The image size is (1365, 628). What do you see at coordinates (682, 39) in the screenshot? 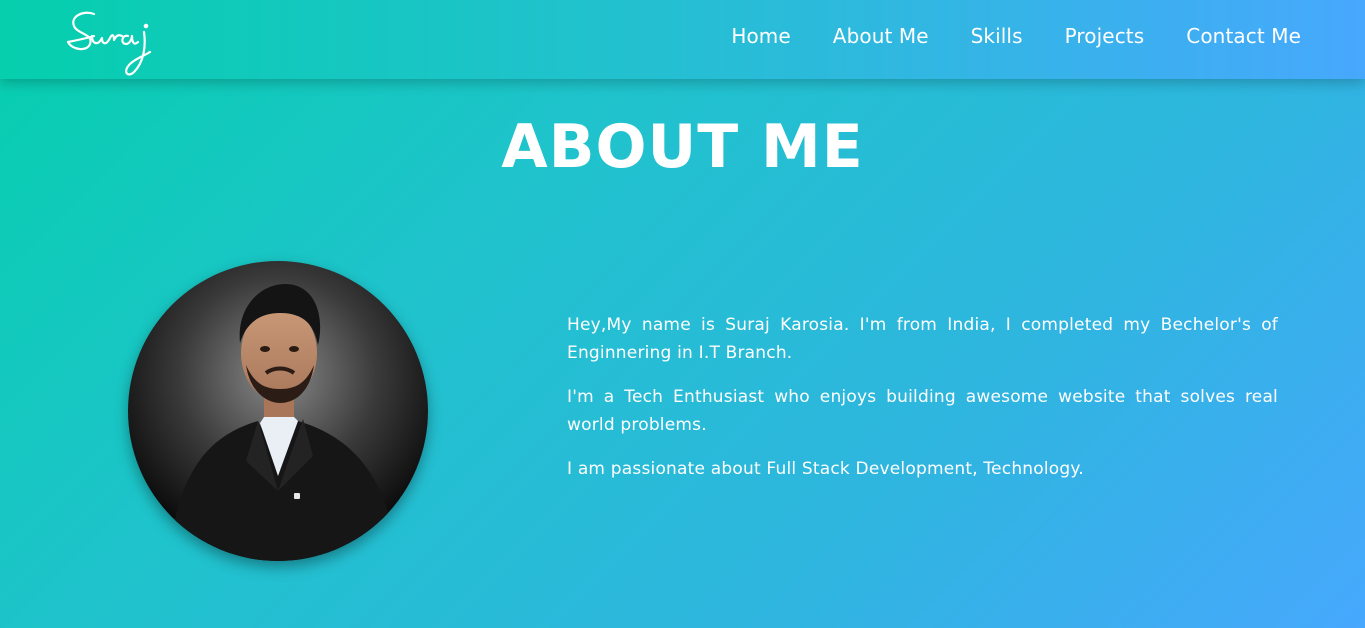
I see `navbar: Home About Me Skills Projects Contact Me` at bounding box center [682, 39].